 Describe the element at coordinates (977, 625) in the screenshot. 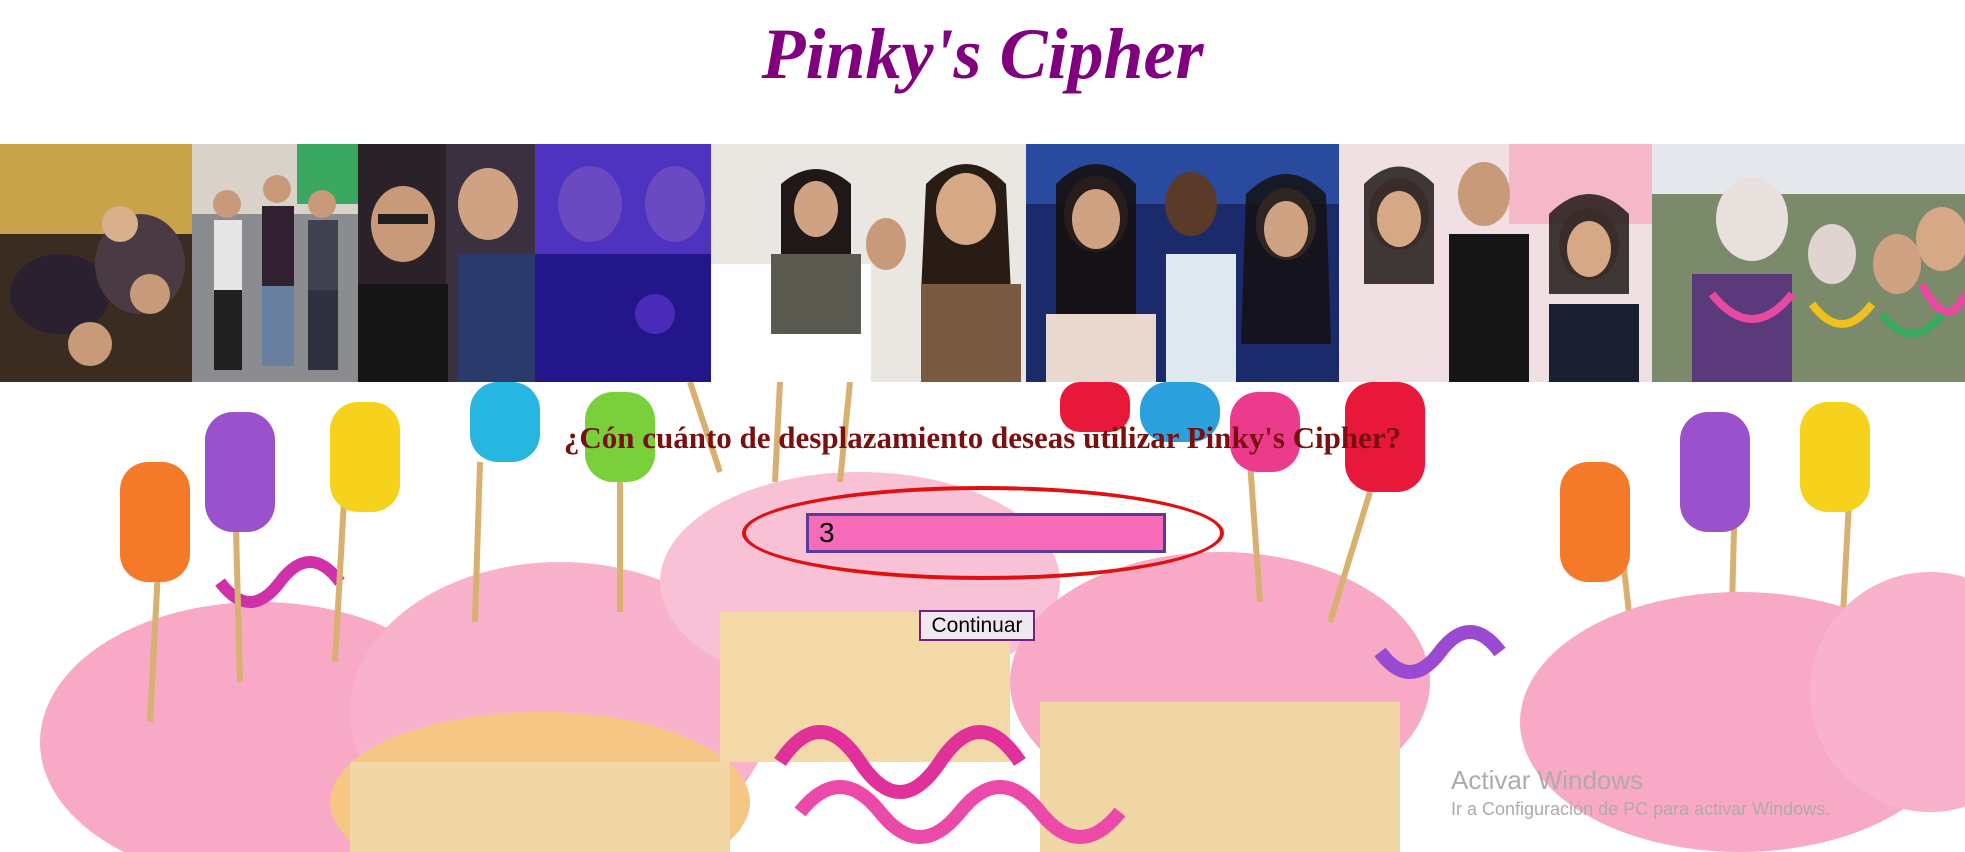

I see `continue-button: Continuar` at that location.